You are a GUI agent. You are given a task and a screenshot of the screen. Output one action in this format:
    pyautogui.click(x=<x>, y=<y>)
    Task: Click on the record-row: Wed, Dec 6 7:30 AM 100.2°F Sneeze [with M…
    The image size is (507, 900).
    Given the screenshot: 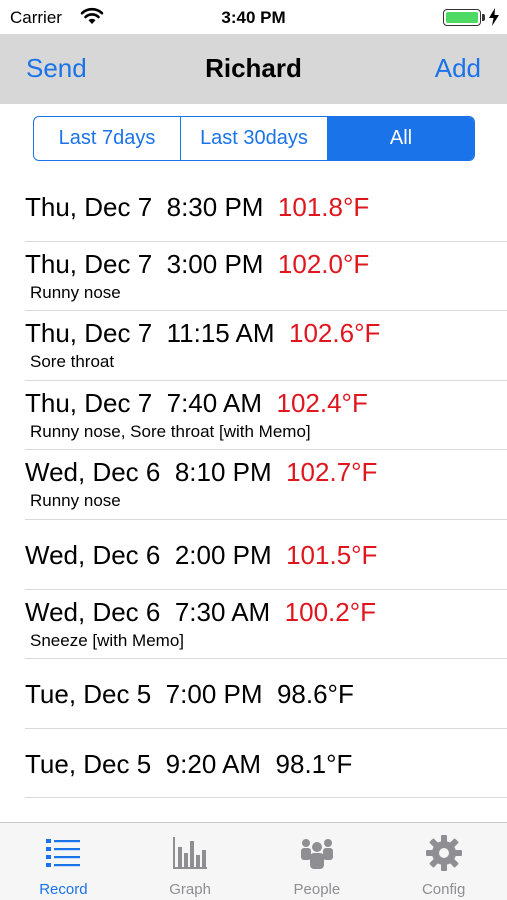 What is the action you would take?
    pyautogui.click(x=266, y=625)
    